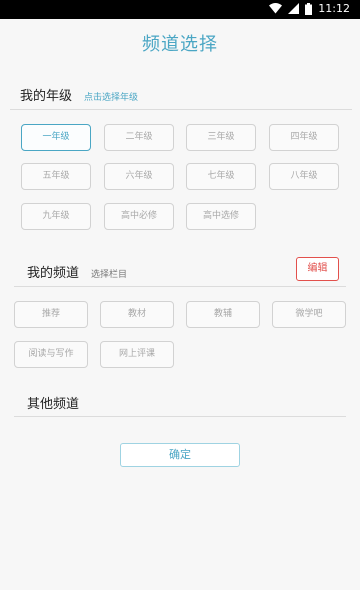 The width and height of the screenshot is (360, 590). I want to click on grade-chip-3: 三年级, so click(221, 137).